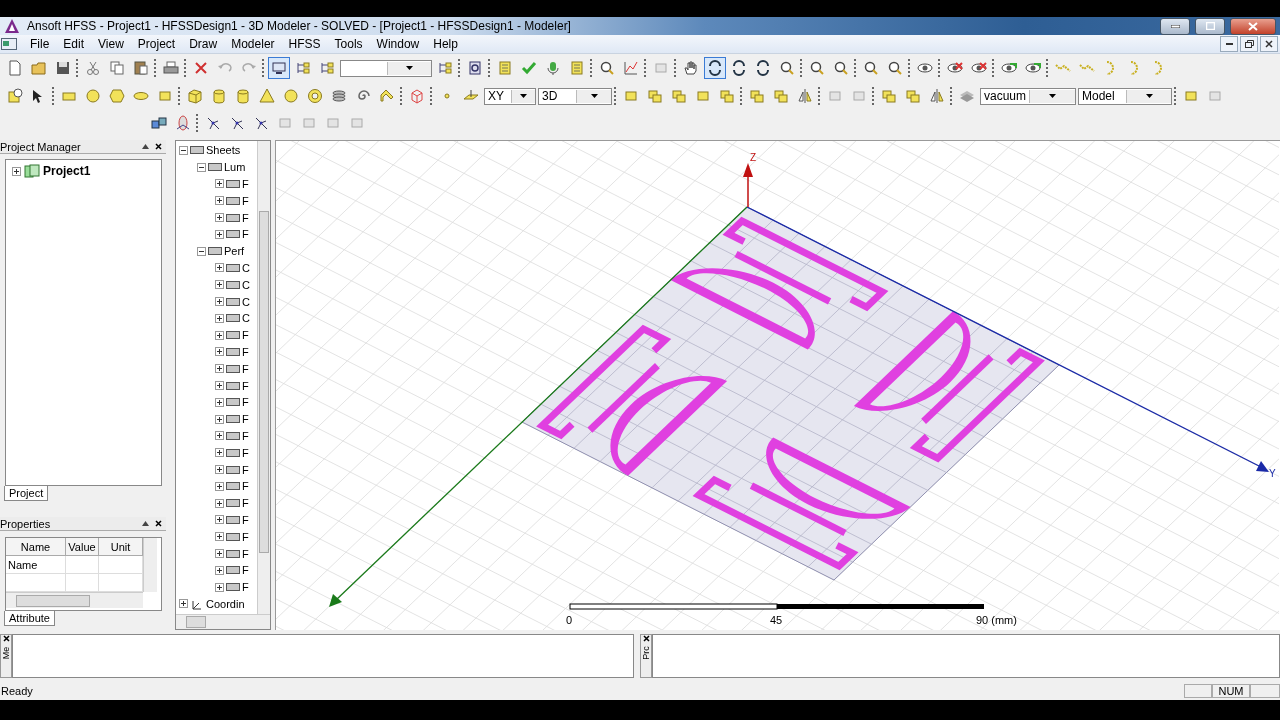 The height and width of the screenshot is (720, 1280). I want to click on menu-item: Edit, so click(74, 44).